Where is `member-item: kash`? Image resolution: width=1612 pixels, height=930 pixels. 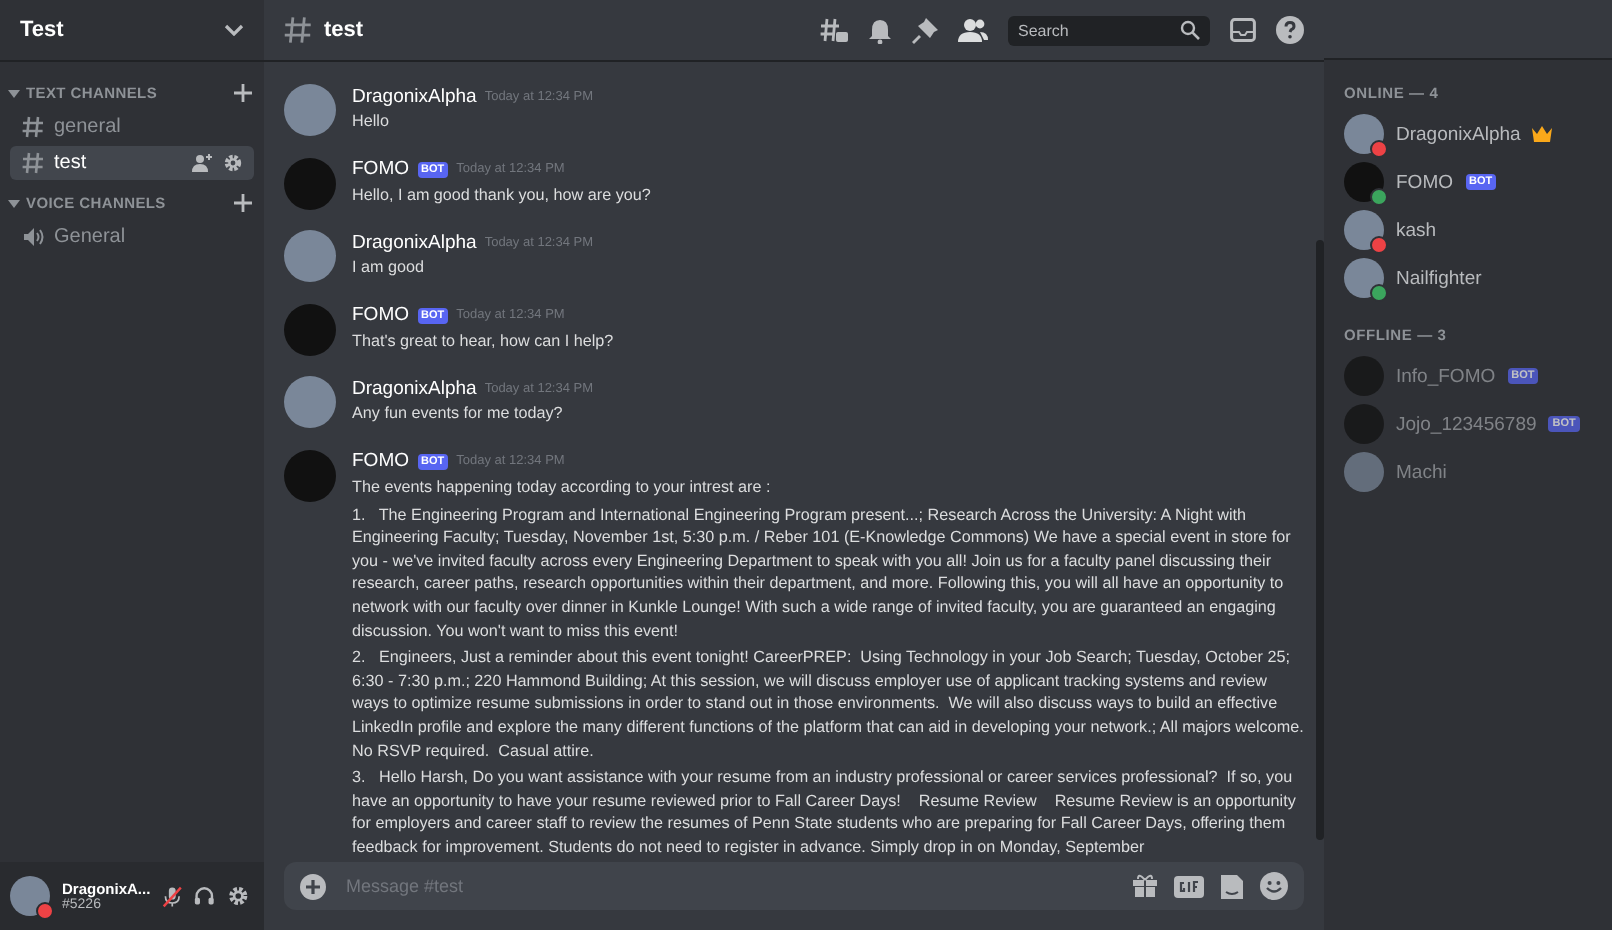
member-item: kash is located at coordinates (1478, 230).